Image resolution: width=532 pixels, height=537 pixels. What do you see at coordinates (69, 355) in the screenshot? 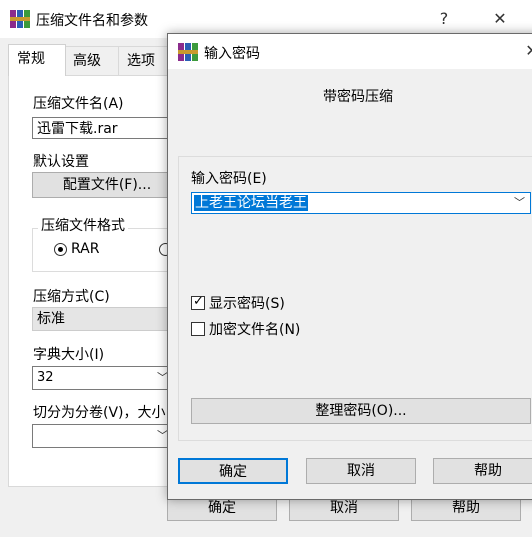
I see `dict-label: 字典大小(I)` at bounding box center [69, 355].